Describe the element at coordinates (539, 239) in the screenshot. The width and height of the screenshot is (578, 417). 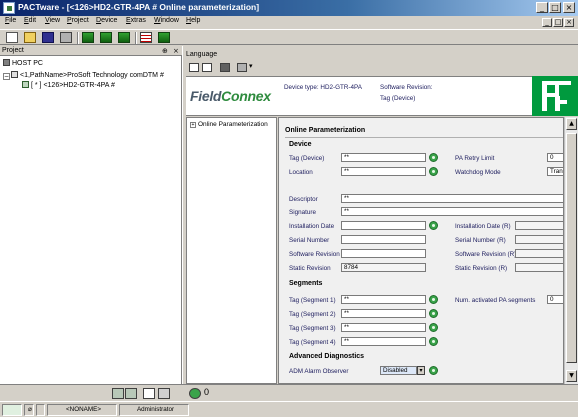
I see `serial-number-r-field` at that location.